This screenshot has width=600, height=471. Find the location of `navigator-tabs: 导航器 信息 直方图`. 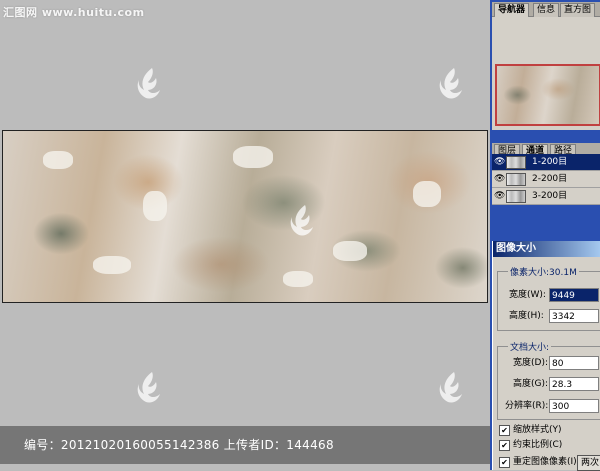

navigator-tabs: 导航器 信息 直方图 is located at coordinates (546, 9).